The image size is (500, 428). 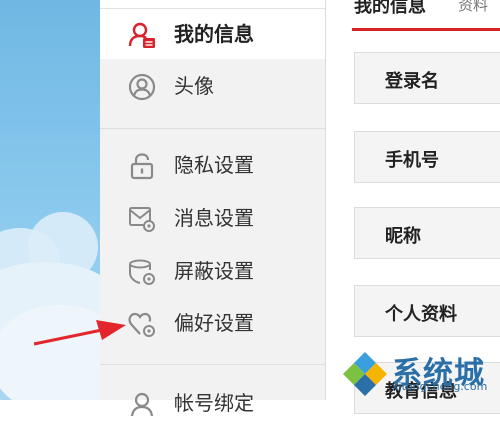 What do you see at coordinates (403, 236) in the screenshot?
I see `field-label: 昵称` at bounding box center [403, 236].